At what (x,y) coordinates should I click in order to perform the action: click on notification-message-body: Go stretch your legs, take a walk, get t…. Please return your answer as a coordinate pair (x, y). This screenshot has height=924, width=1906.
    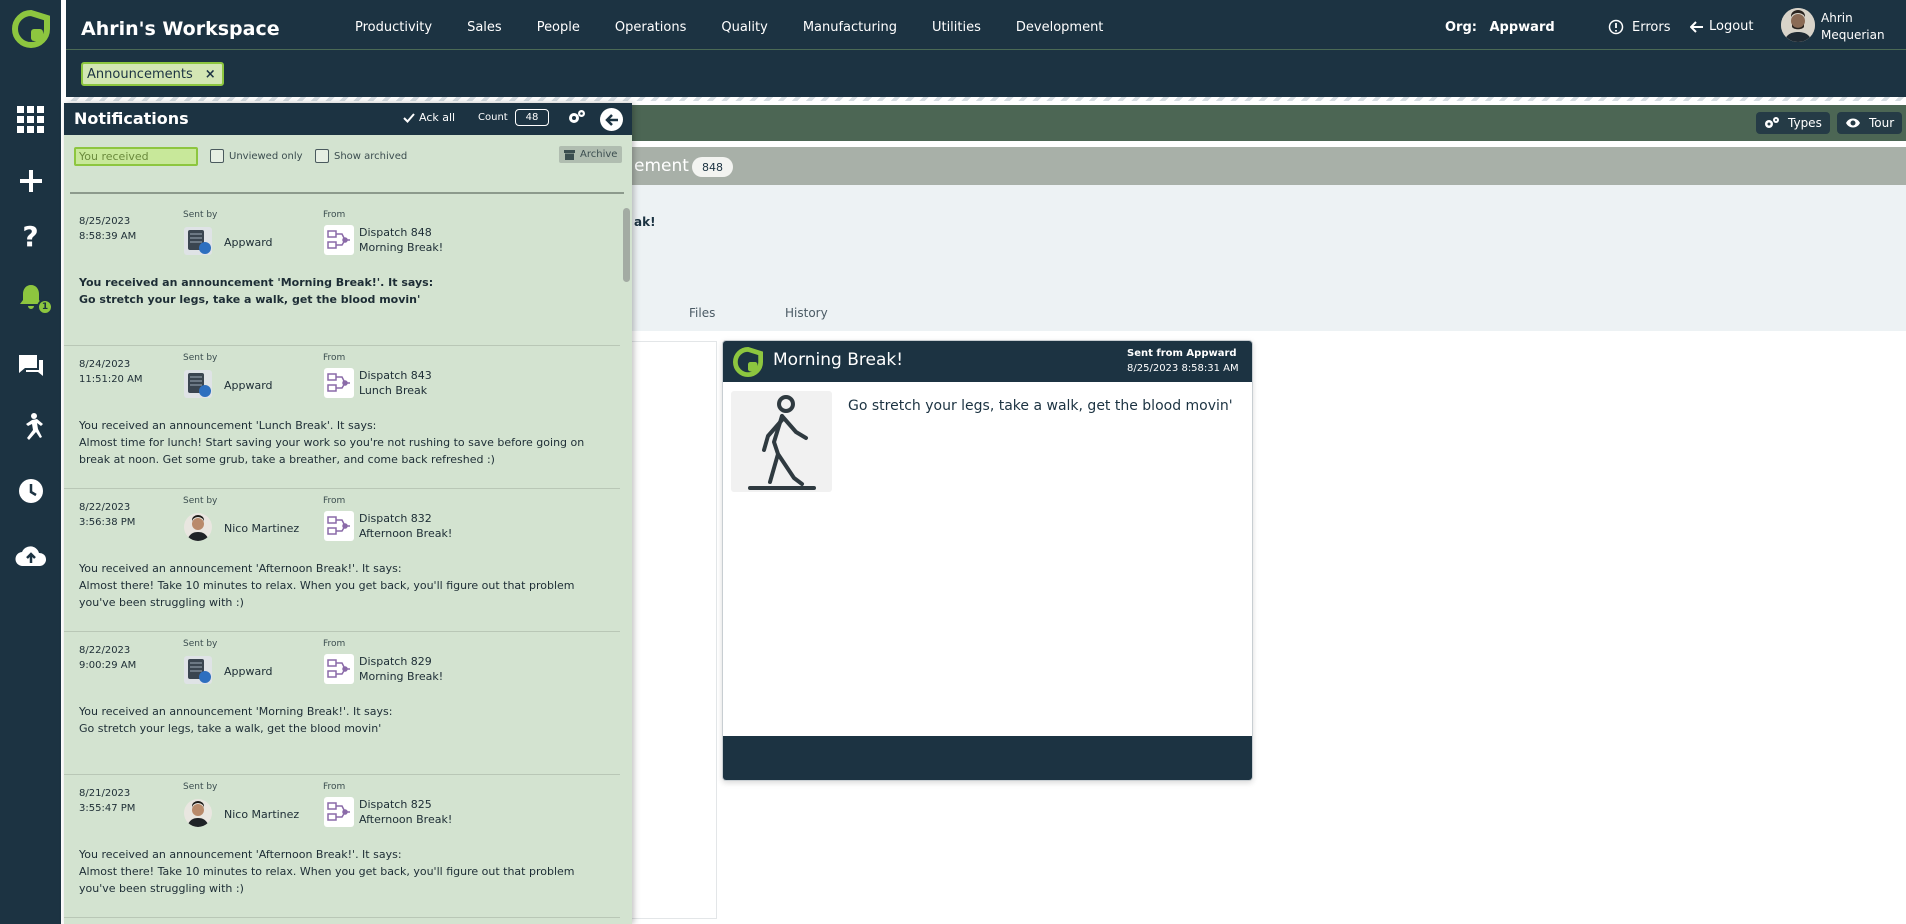
    Looking at the image, I should click on (230, 728).